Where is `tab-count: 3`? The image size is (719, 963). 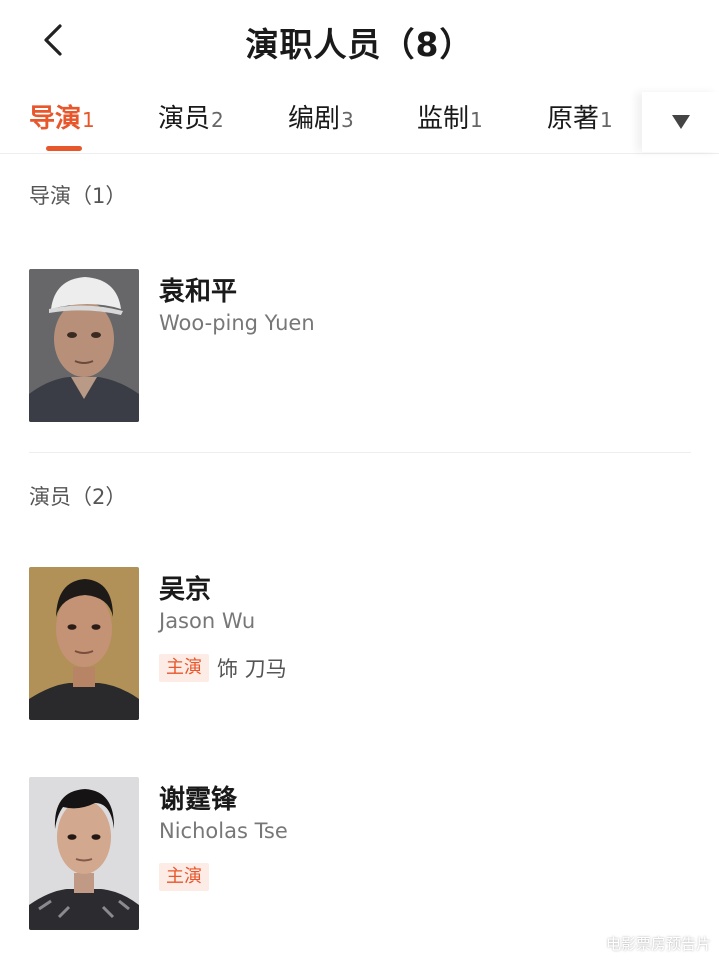
tab-count: 3 is located at coordinates (347, 120).